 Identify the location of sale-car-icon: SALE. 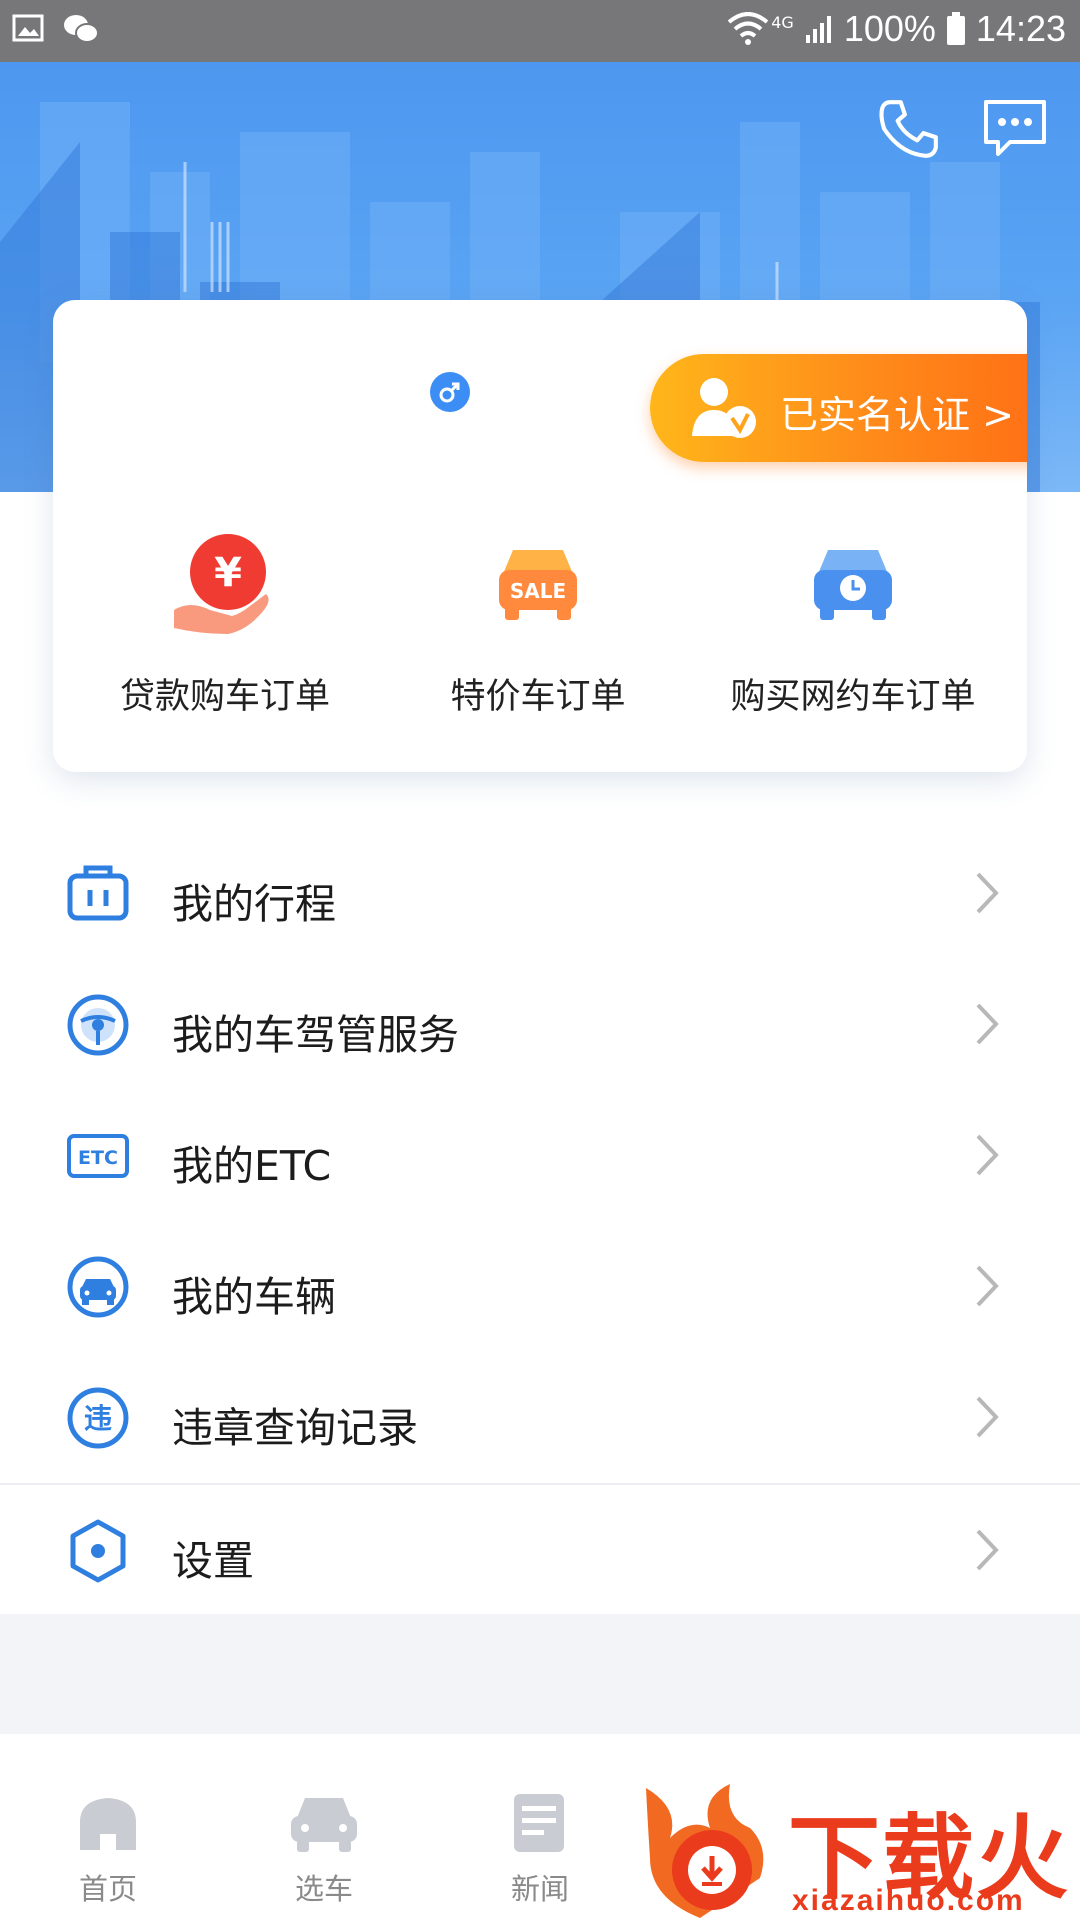
(538, 585).